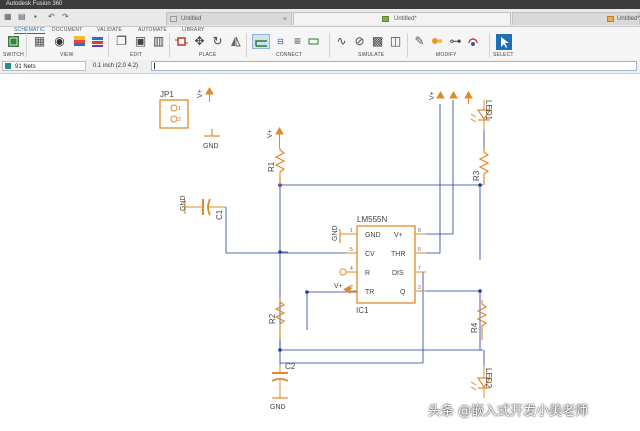 This screenshot has width=640, height=431. I want to click on label-icon: ≡, so click(297, 41).